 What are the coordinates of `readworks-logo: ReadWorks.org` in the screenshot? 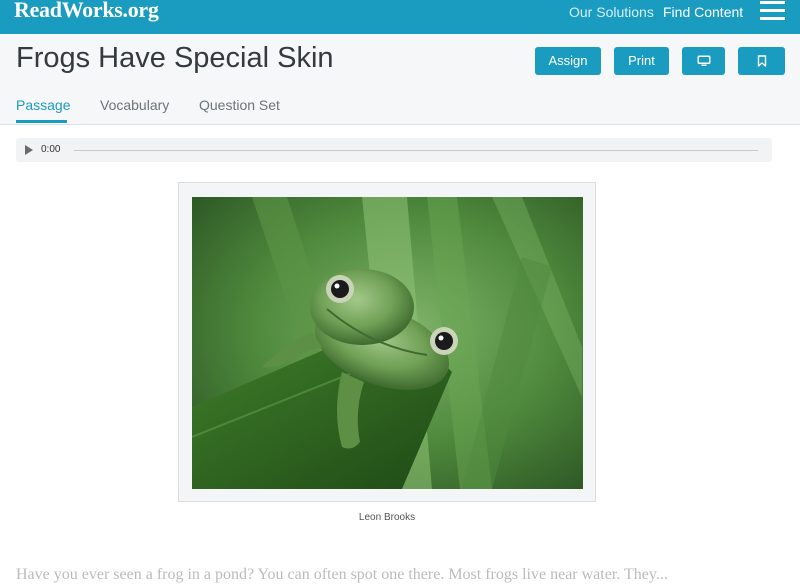 It's located at (86, 11).